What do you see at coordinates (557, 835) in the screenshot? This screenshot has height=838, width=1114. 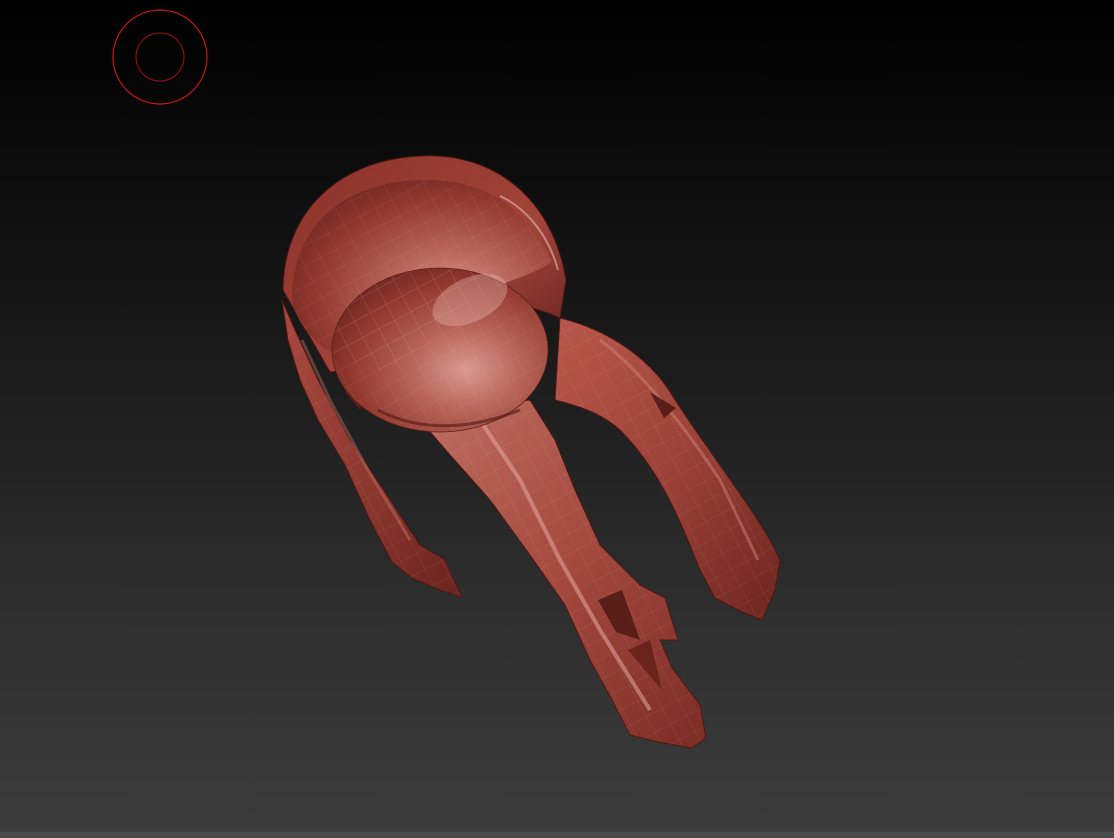 I see `viewport-bottom-edge` at bounding box center [557, 835].